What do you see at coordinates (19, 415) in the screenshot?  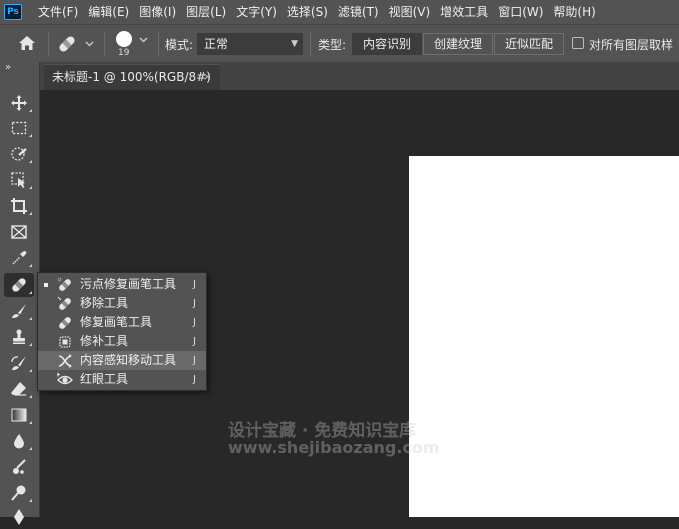 I see `gradient-icon` at bounding box center [19, 415].